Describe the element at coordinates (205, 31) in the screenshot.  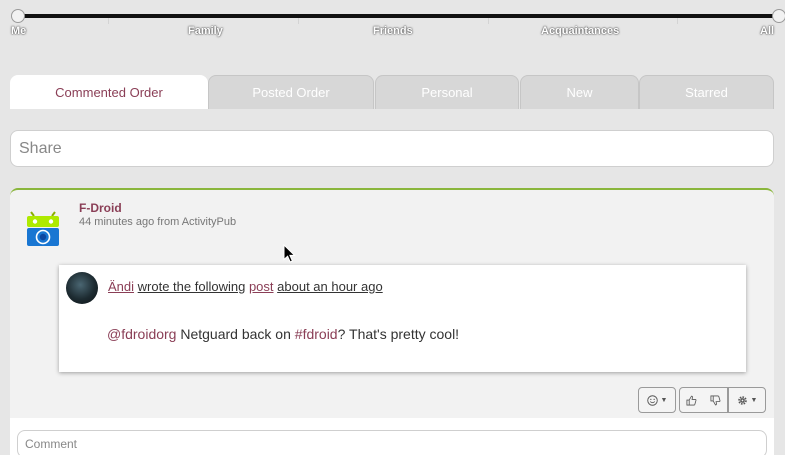
I see `slider-label-family: Family` at that location.